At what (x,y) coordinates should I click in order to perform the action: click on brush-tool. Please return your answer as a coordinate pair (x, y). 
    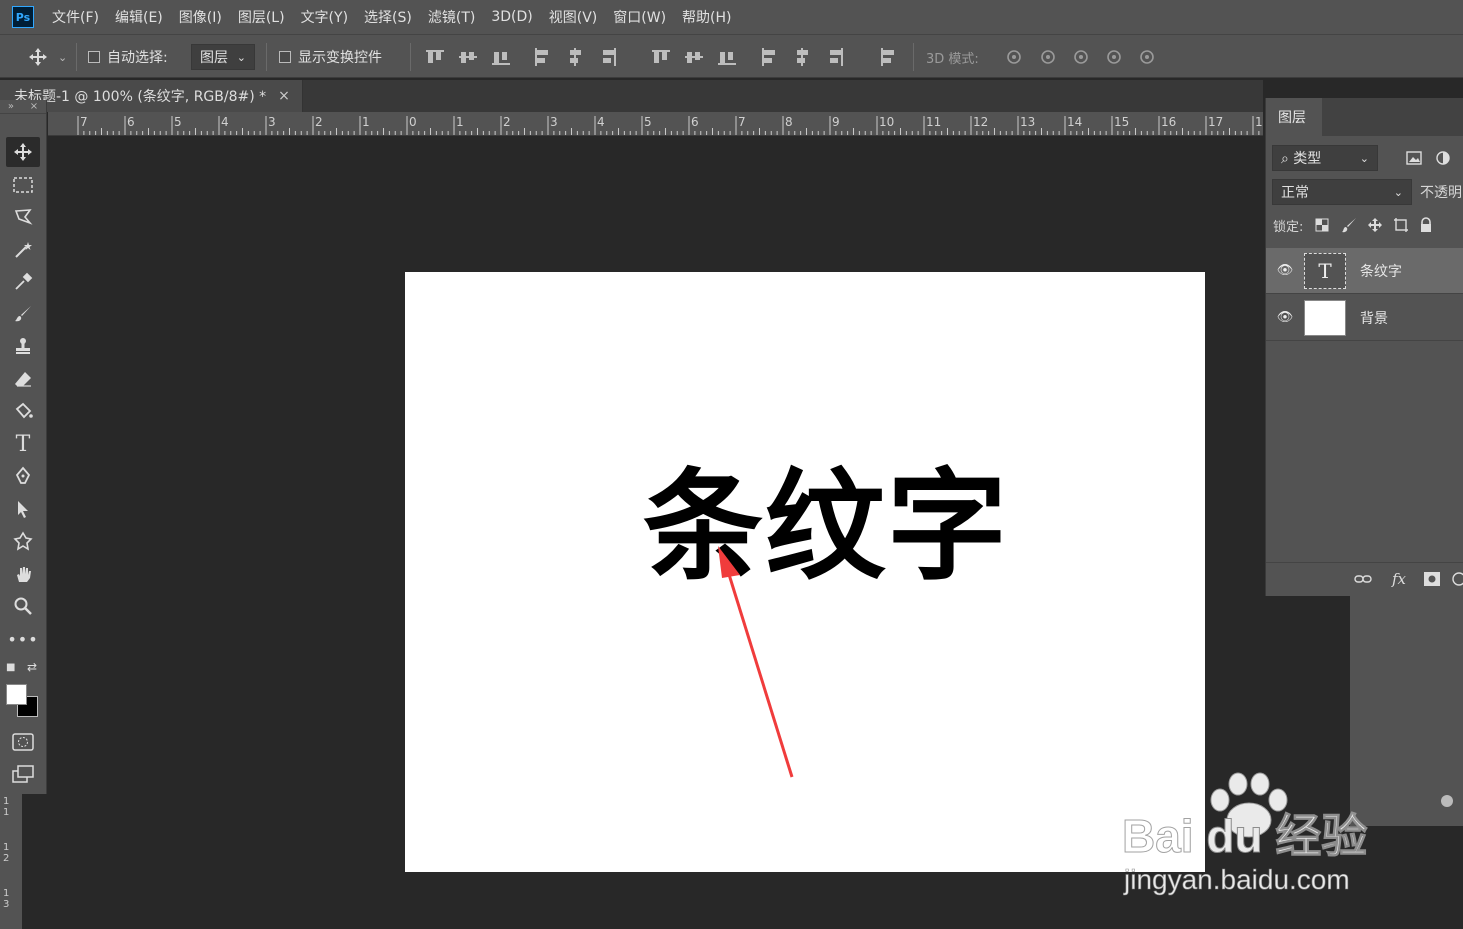
    Looking at the image, I should click on (23, 314).